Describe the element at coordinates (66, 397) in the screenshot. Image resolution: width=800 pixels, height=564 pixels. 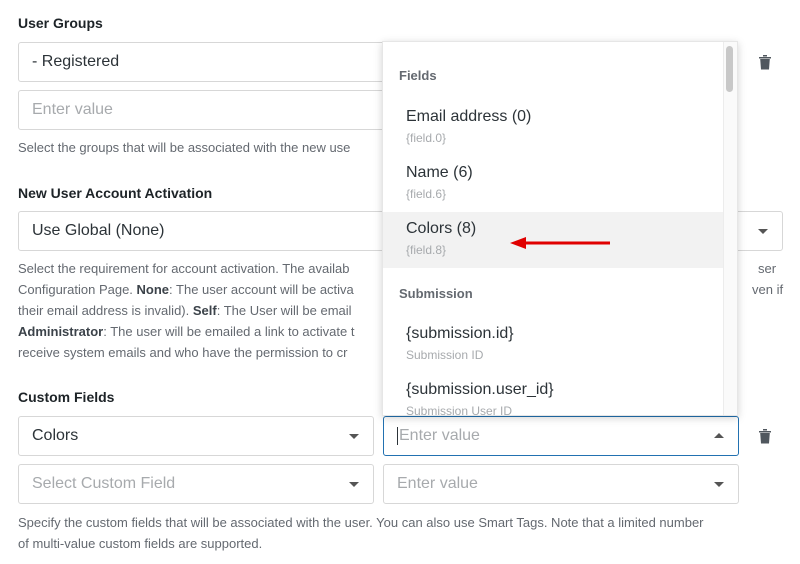
I see `custom-fields-label: Custom Fields` at that location.